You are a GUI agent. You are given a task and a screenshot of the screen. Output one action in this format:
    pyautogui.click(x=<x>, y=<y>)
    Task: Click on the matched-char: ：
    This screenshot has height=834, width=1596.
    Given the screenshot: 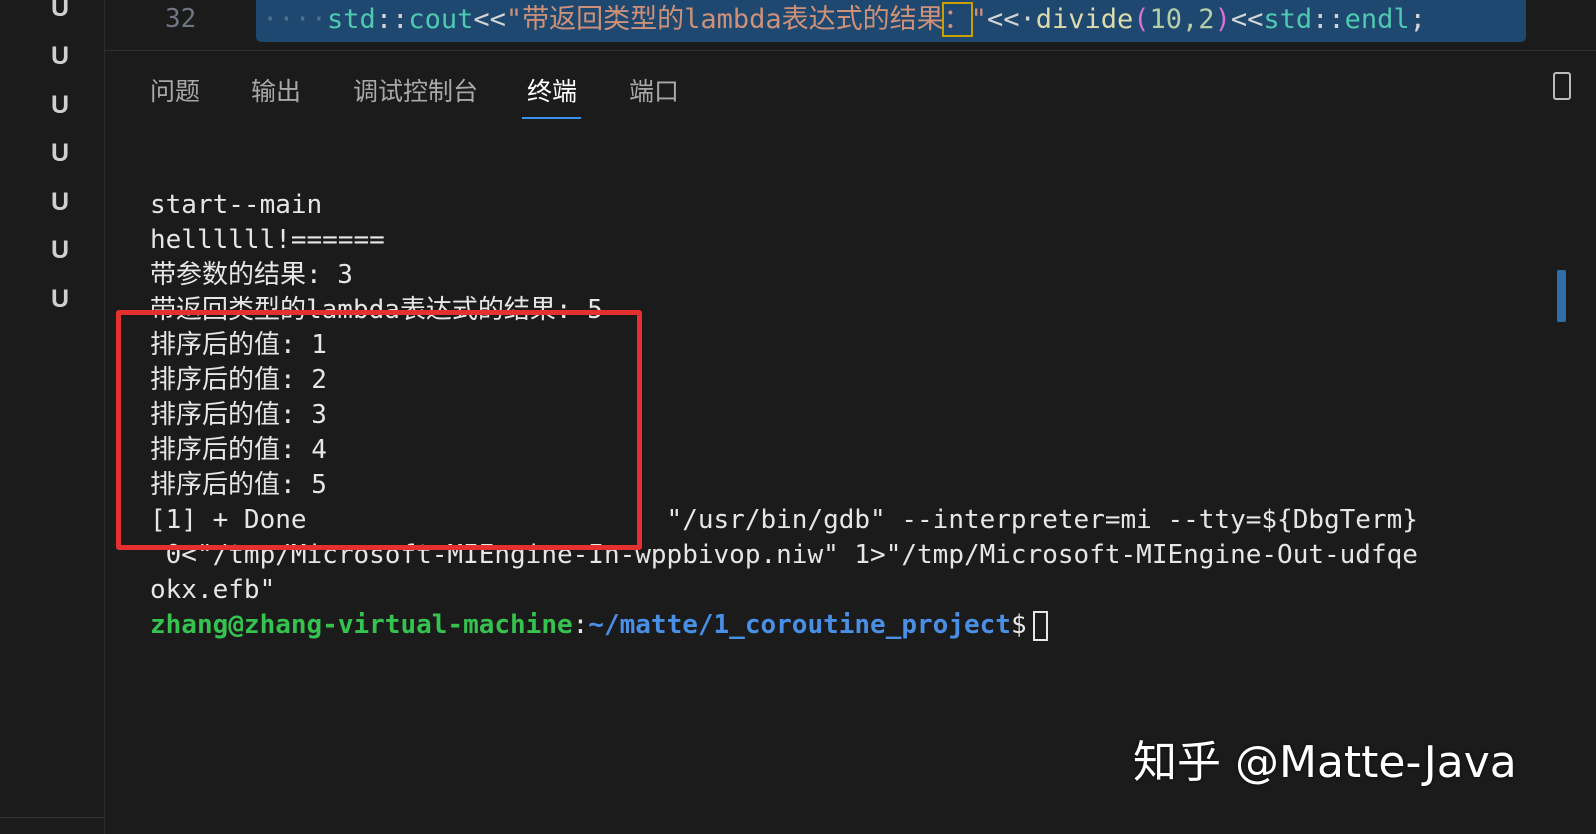 What is the action you would take?
    pyautogui.click(x=957, y=19)
    